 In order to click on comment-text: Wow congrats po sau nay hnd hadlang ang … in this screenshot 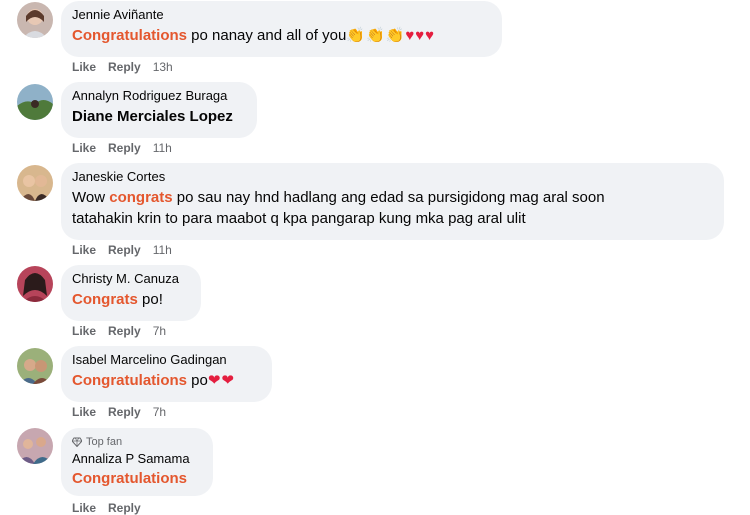, I will do `click(392, 208)`.